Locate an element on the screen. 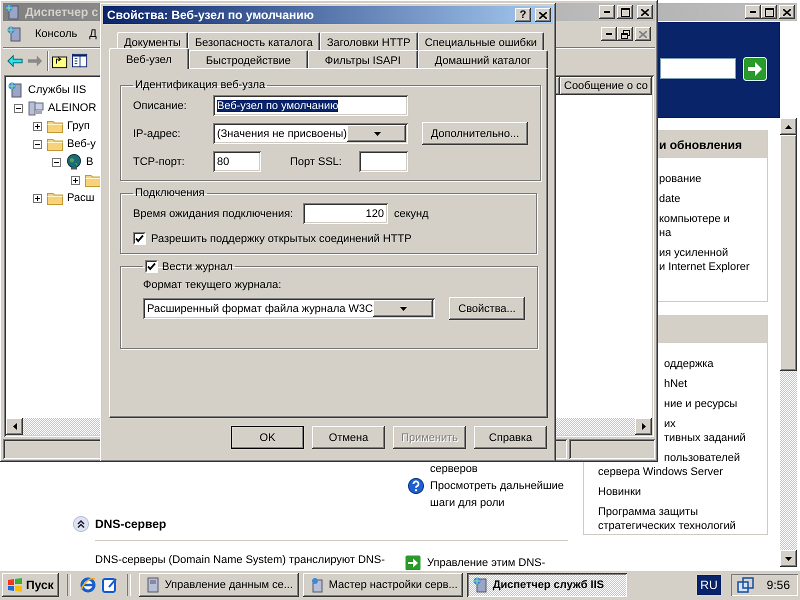 This screenshot has width=800, height=600. minimize-icon is located at coordinates (609, 34).